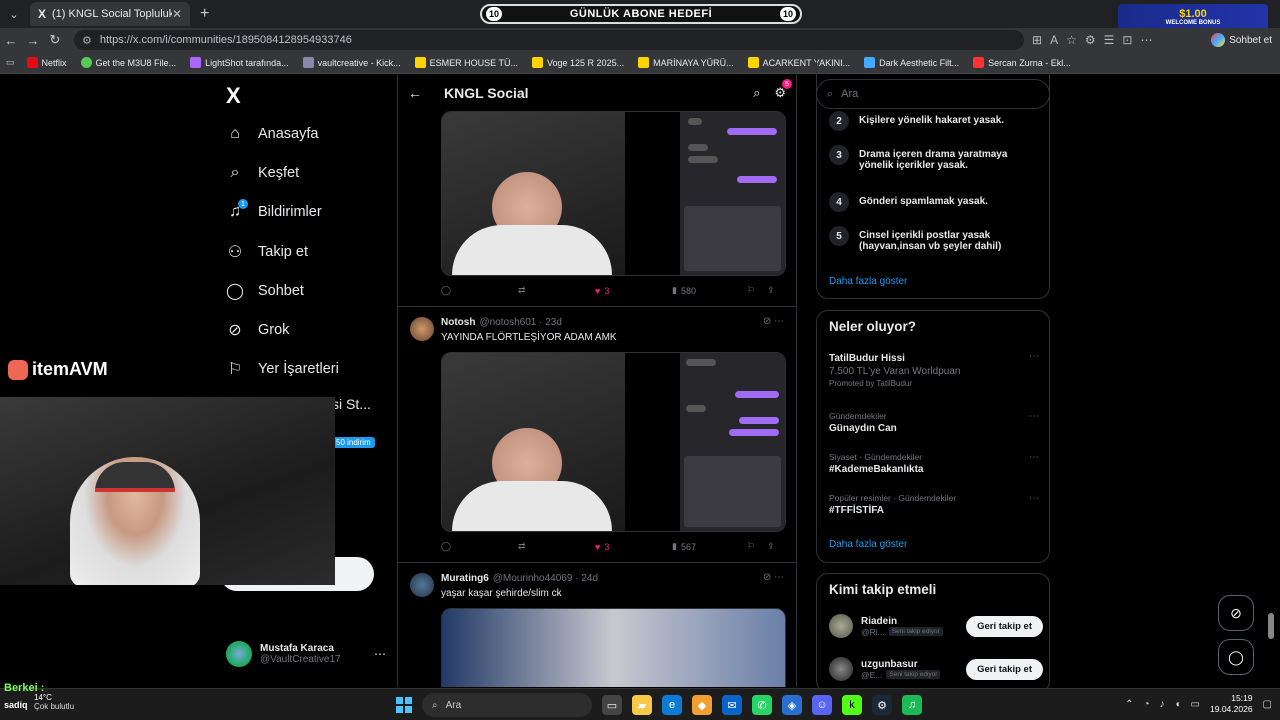 This screenshot has height=720, width=1280. What do you see at coordinates (272, 134) in the screenshot?
I see `nav-home: ⌂ Anasayfa` at bounding box center [272, 134].